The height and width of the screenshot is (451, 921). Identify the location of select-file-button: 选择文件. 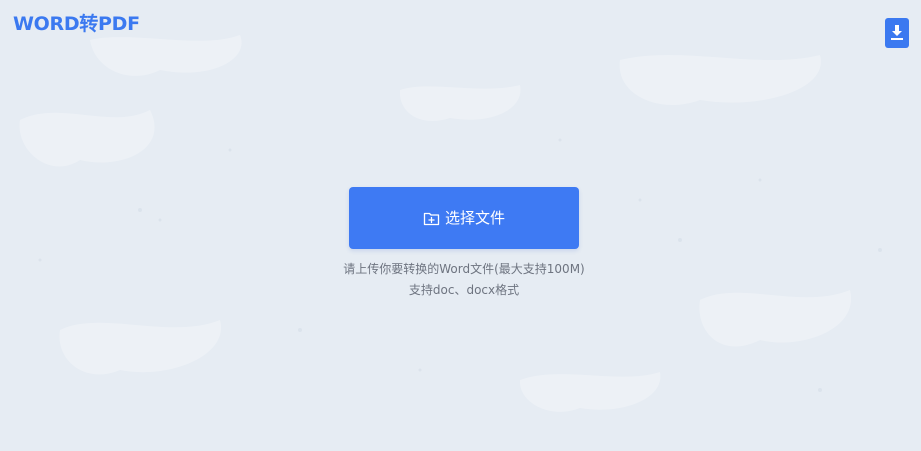
(464, 218).